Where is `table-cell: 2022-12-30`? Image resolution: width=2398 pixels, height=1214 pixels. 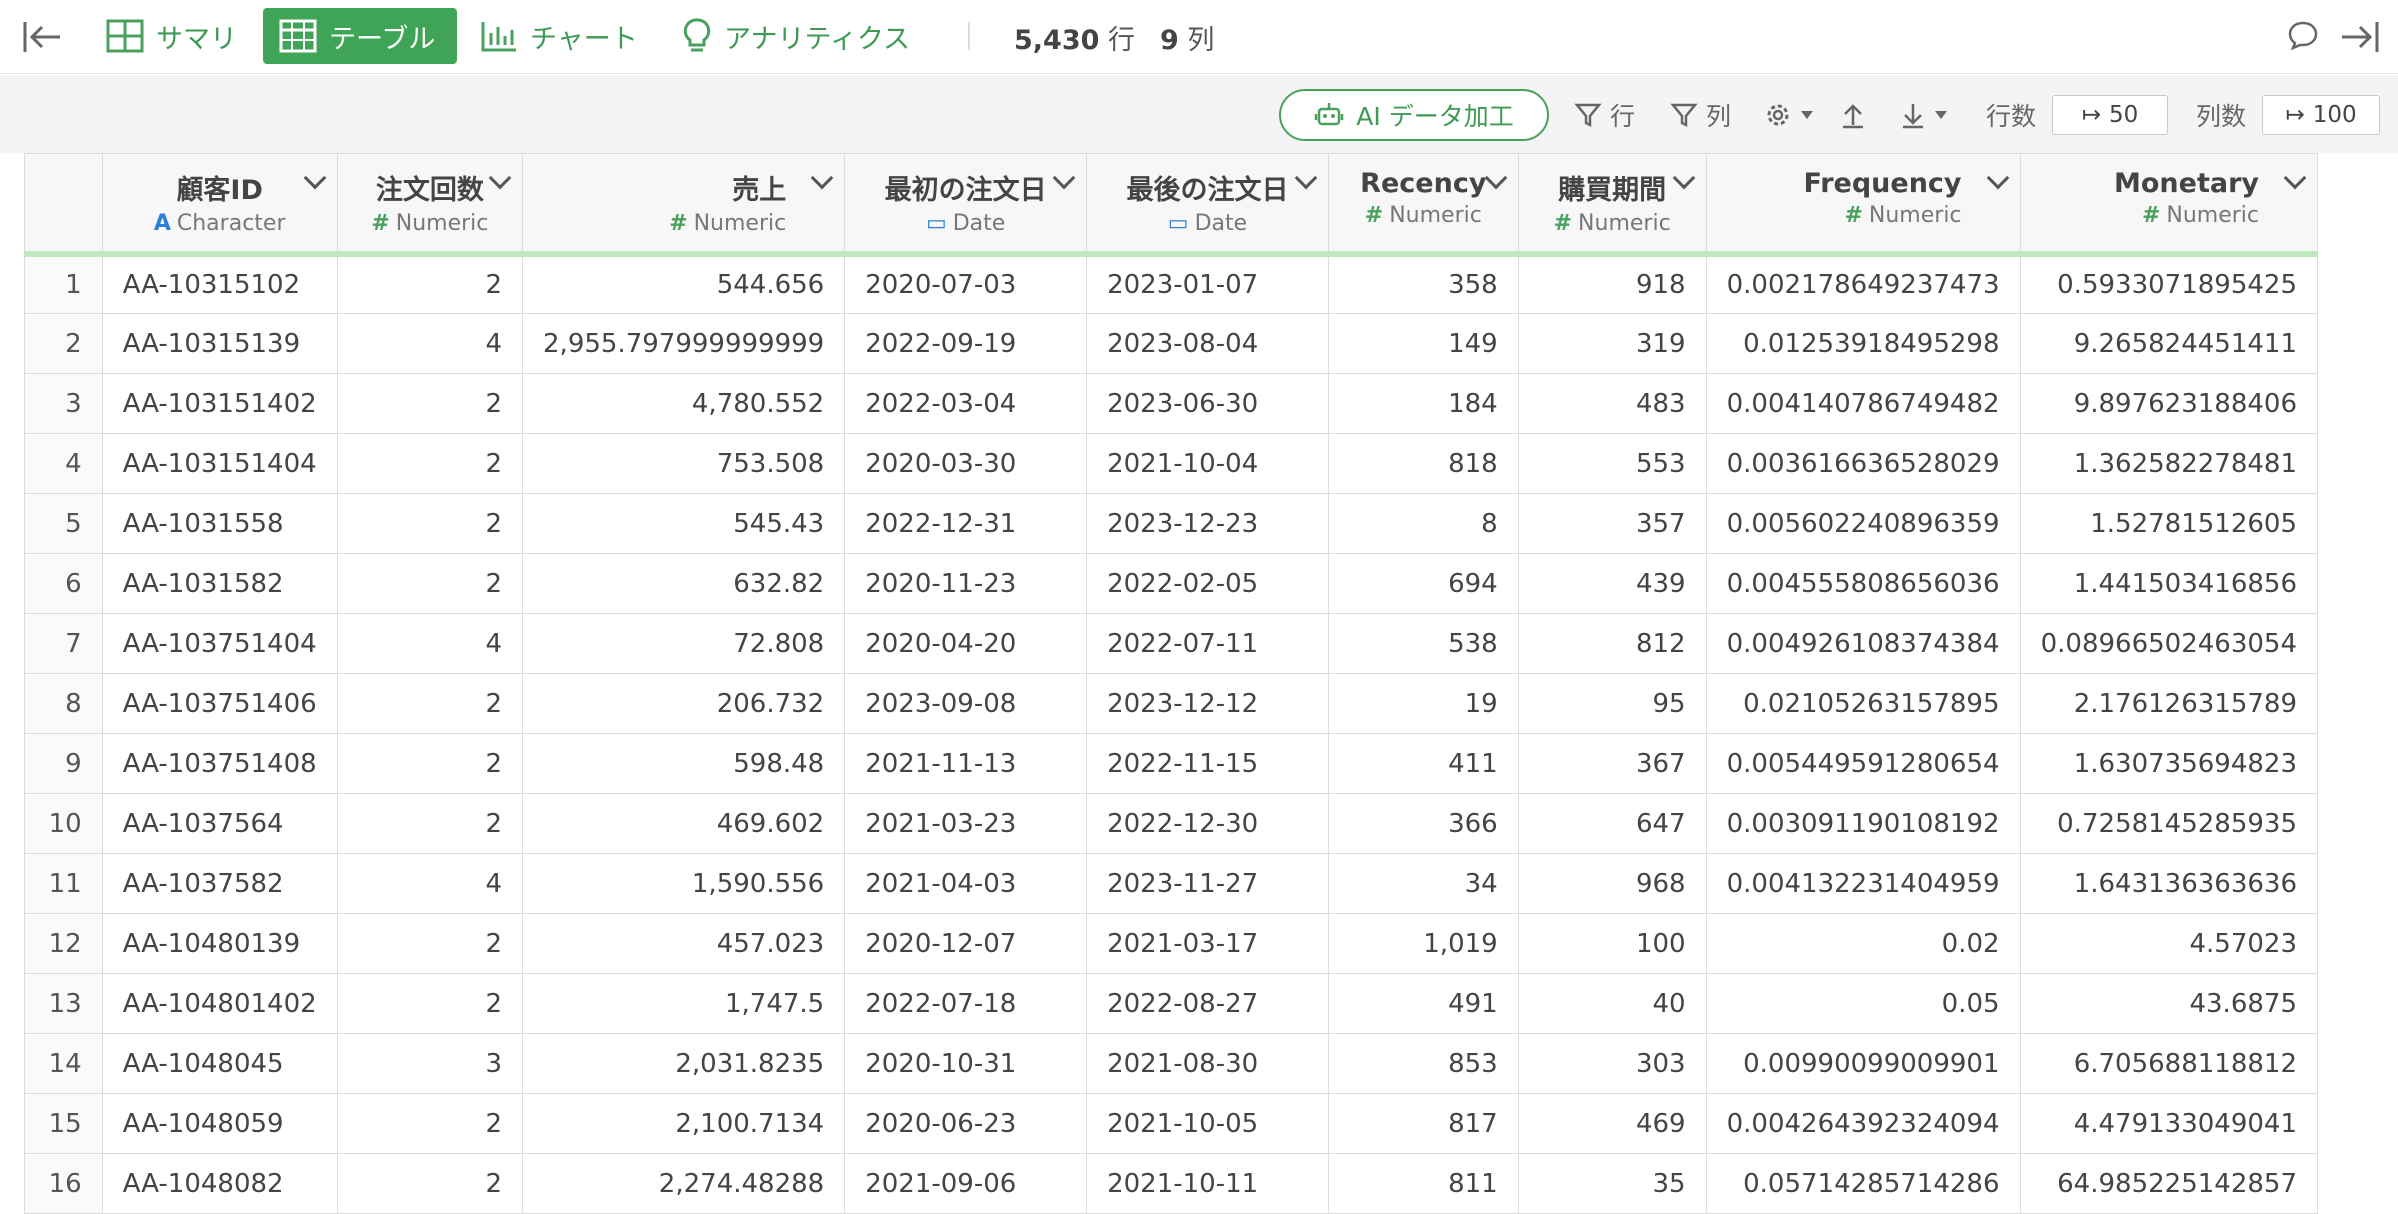
table-cell: 2022-12-30 is located at coordinates (1207, 823).